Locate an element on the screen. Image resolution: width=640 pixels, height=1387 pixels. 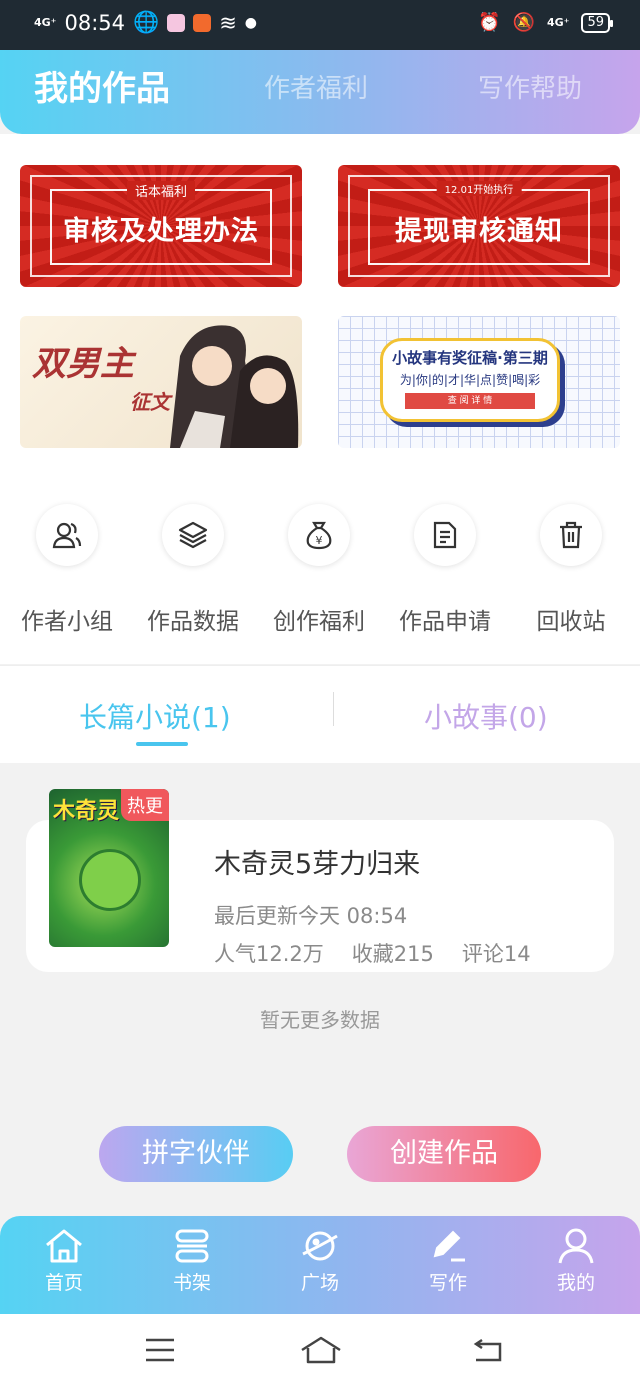
home-icon is located at coordinates (64, 1246).